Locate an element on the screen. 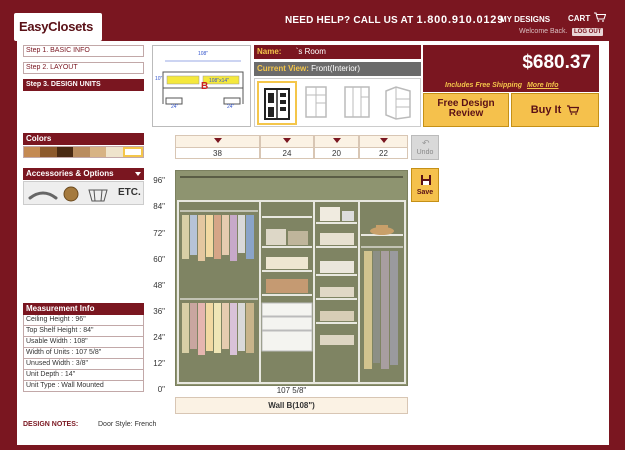  height-tick: 36" is located at coordinates (159, 311).